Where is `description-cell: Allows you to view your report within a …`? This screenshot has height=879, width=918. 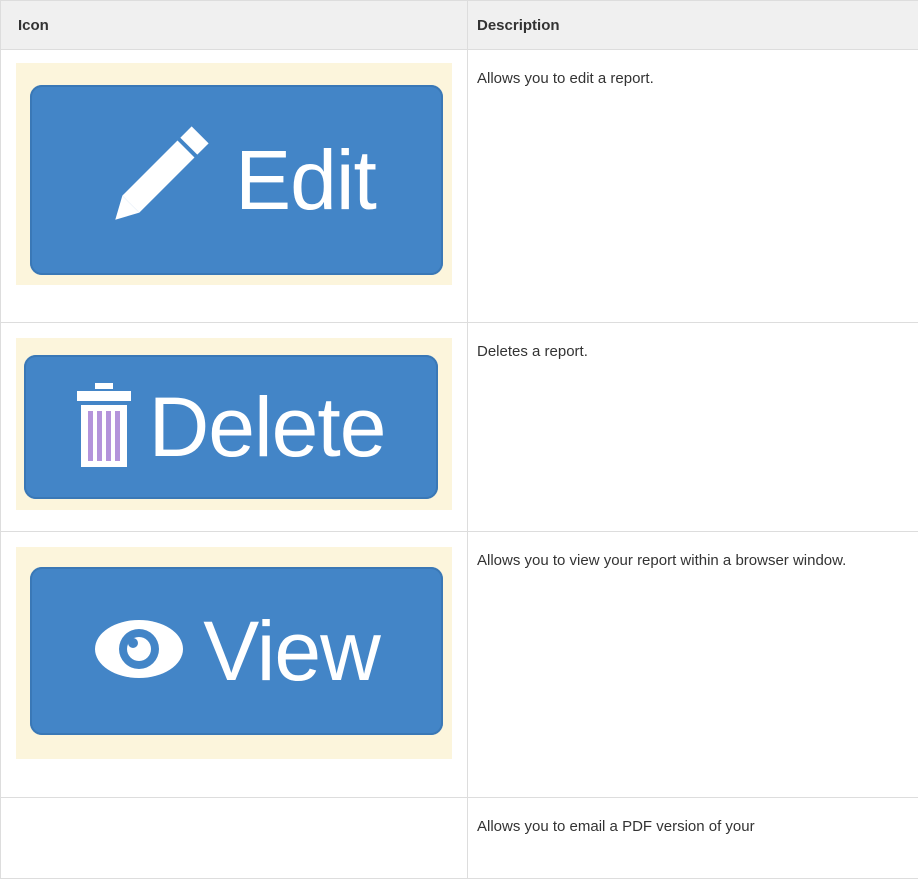 description-cell: Allows you to view your report within a … is located at coordinates (693, 665).